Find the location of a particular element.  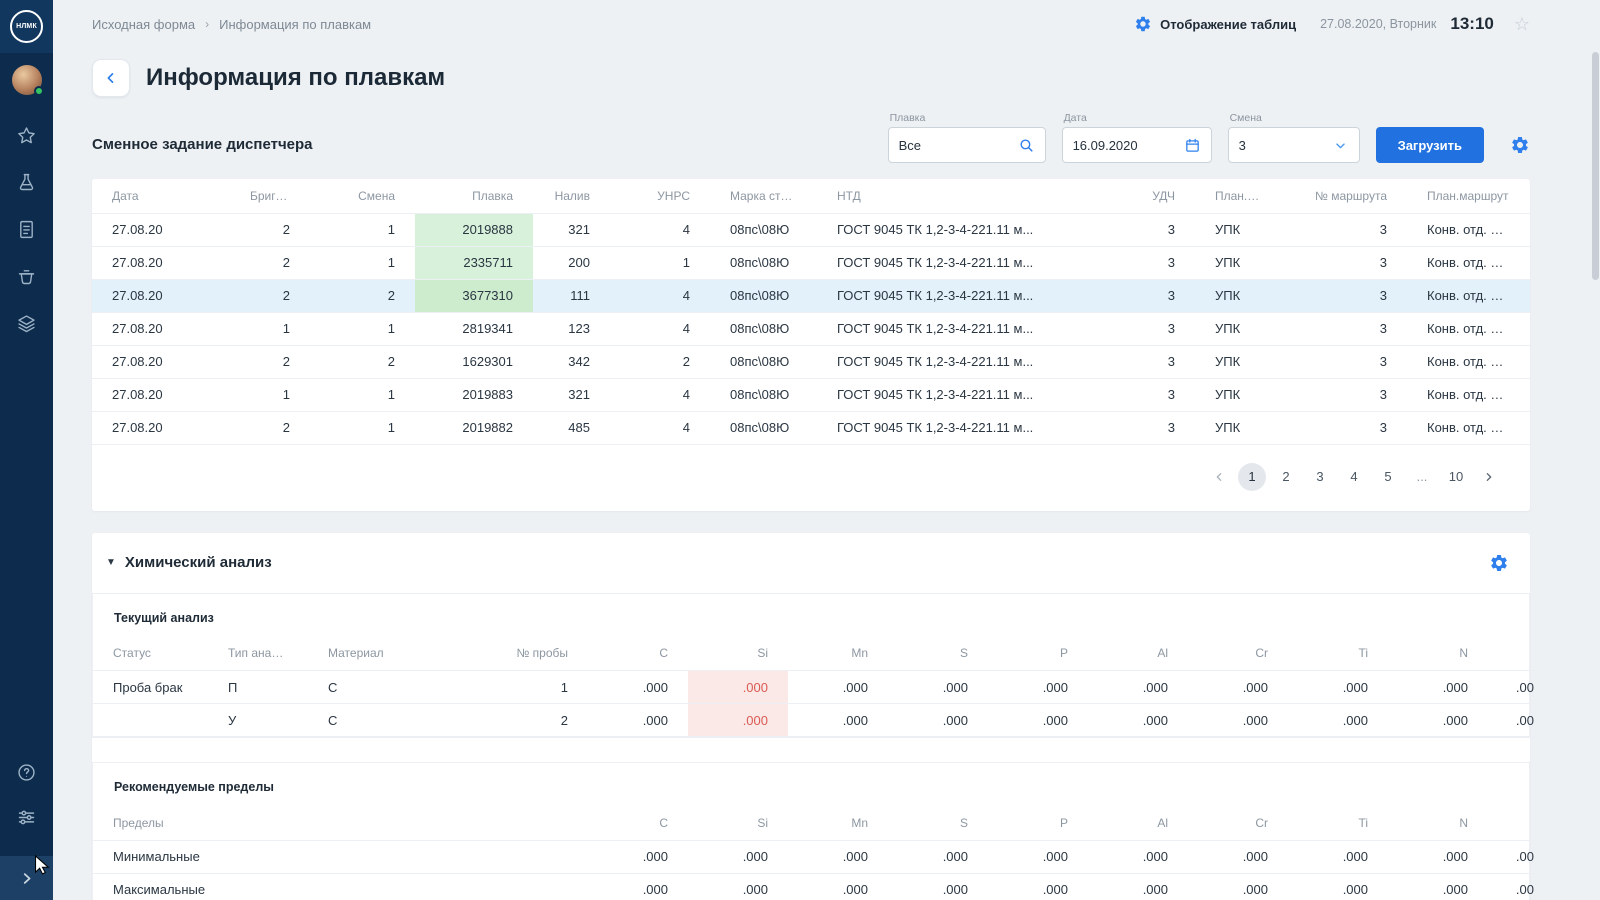

ladle-icon is located at coordinates (26, 276).